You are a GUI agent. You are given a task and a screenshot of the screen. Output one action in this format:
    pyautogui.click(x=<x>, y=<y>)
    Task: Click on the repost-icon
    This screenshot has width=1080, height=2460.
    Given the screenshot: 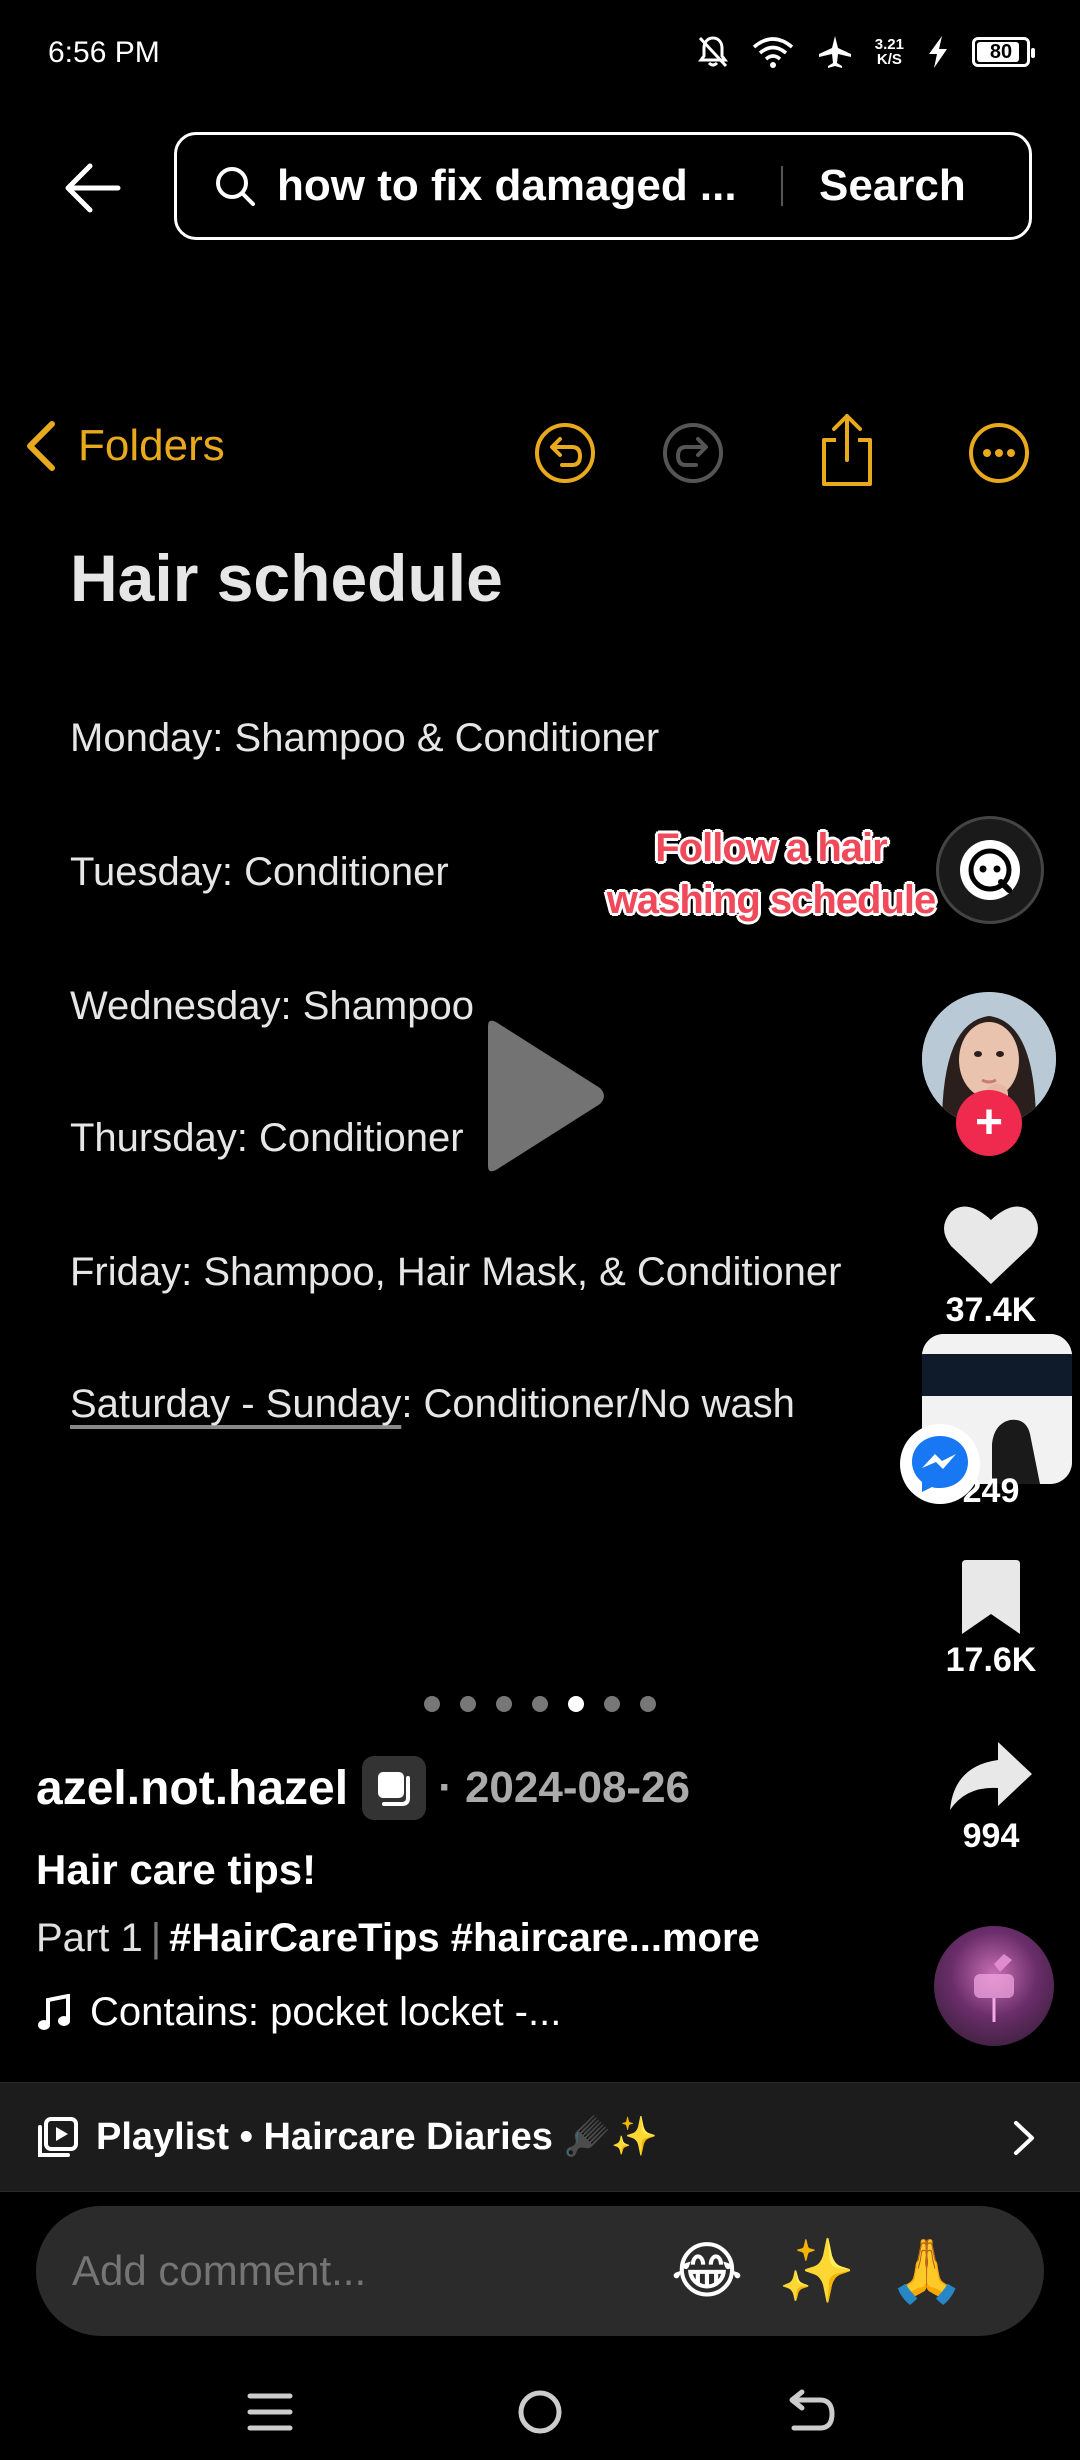 What is the action you would take?
    pyautogui.click(x=394, y=1789)
    